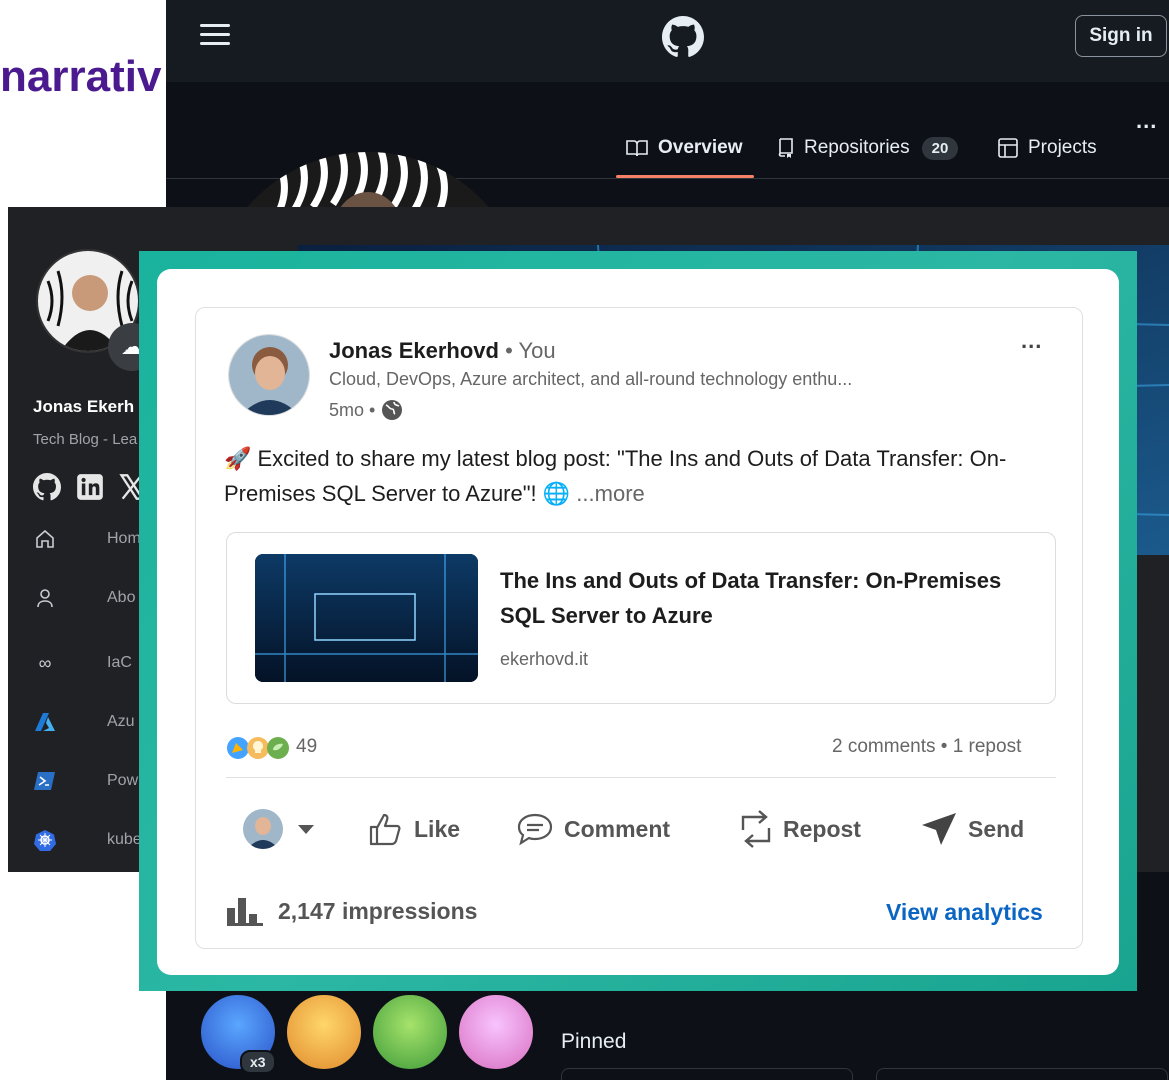  What do you see at coordinates (527, 350) in the screenshot?
I see `post-author-relation: • You` at bounding box center [527, 350].